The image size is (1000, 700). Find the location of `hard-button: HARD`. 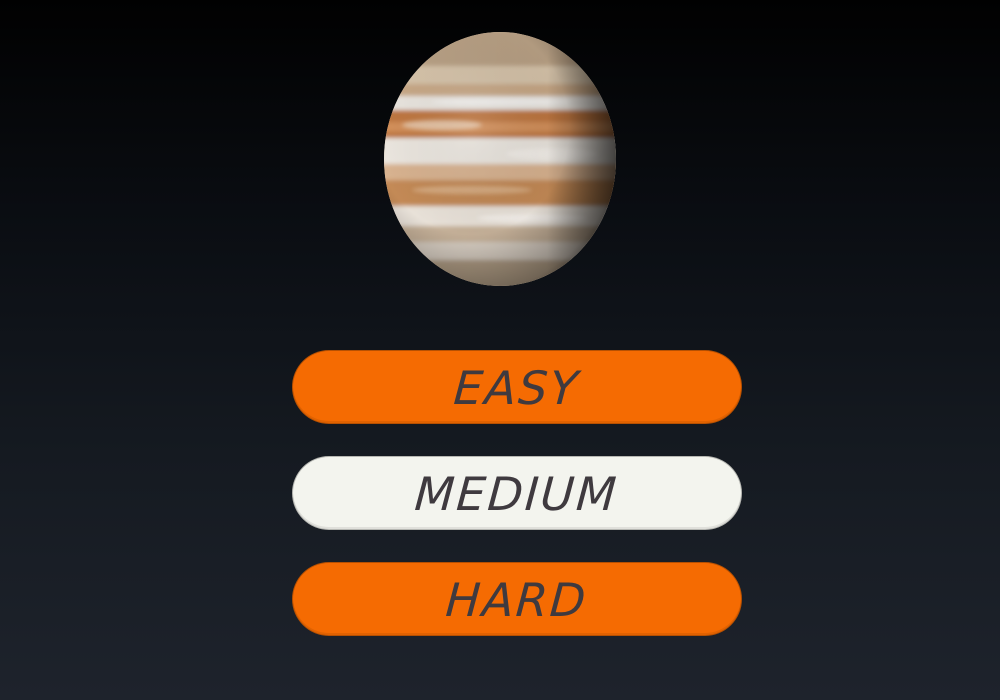

hard-button: HARD is located at coordinates (517, 599).